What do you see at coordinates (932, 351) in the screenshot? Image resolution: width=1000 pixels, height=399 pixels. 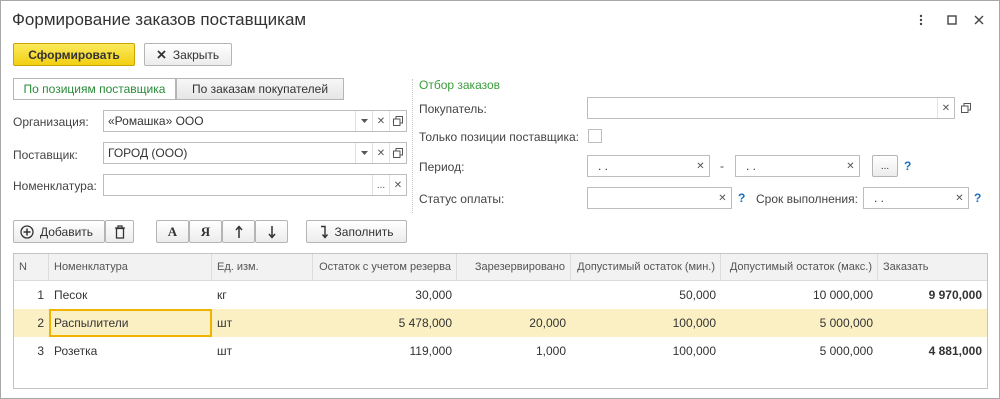 I see `cell-order: 4 881,000` at bounding box center [932, 351].